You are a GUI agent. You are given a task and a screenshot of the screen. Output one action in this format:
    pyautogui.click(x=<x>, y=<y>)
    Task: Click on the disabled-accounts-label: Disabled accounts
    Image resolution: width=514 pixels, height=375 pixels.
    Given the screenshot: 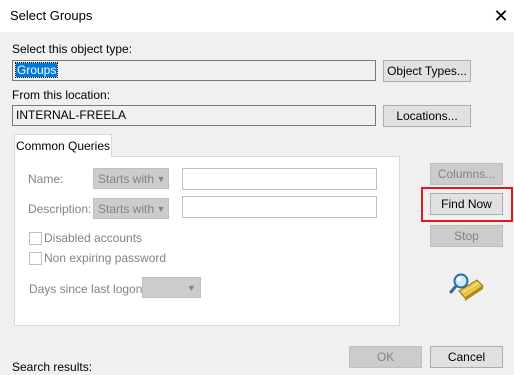 What is the action you would take?
    pyautogui.click(x=93, y=238)
    